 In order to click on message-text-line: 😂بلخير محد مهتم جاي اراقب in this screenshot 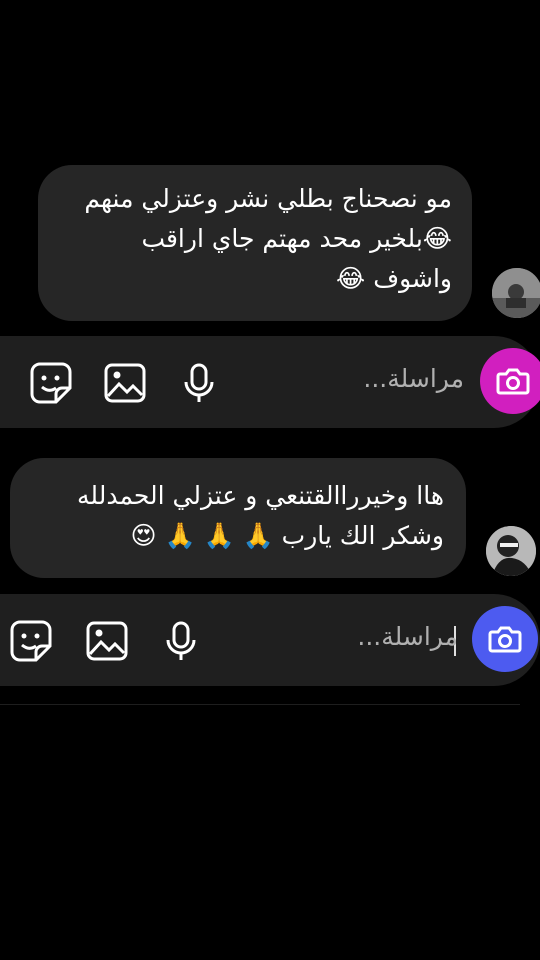, I will do `click(296, 238)`.